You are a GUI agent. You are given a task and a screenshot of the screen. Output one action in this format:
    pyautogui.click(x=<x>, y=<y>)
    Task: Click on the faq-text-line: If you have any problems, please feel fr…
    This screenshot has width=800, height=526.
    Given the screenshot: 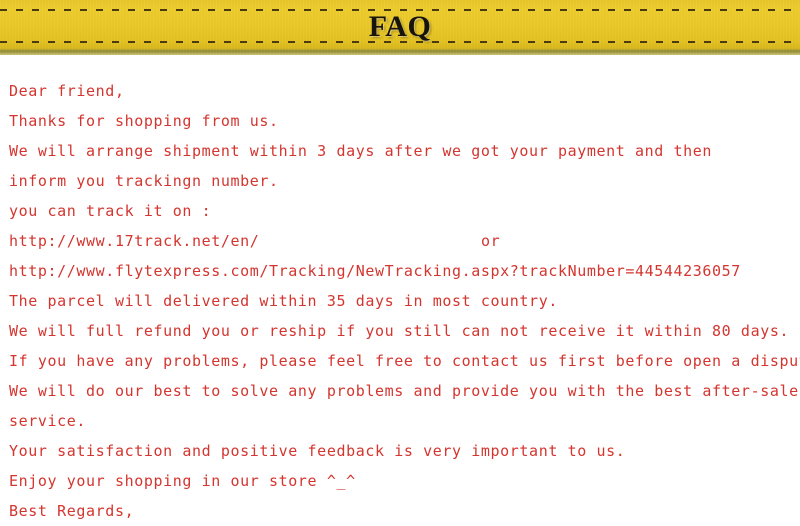 What is the action you would take?
    pyautogui.click(x=404, y=361)
    